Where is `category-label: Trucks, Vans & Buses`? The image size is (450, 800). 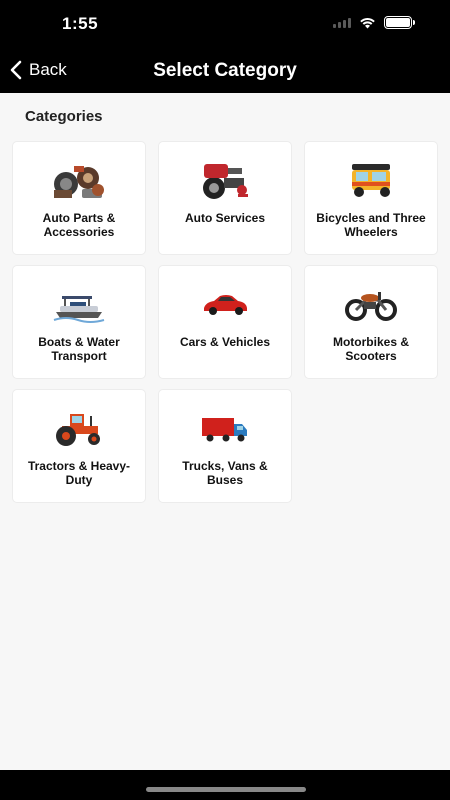 category-label: Trucks, Vans & Buses is located at coordinates (225, 473).